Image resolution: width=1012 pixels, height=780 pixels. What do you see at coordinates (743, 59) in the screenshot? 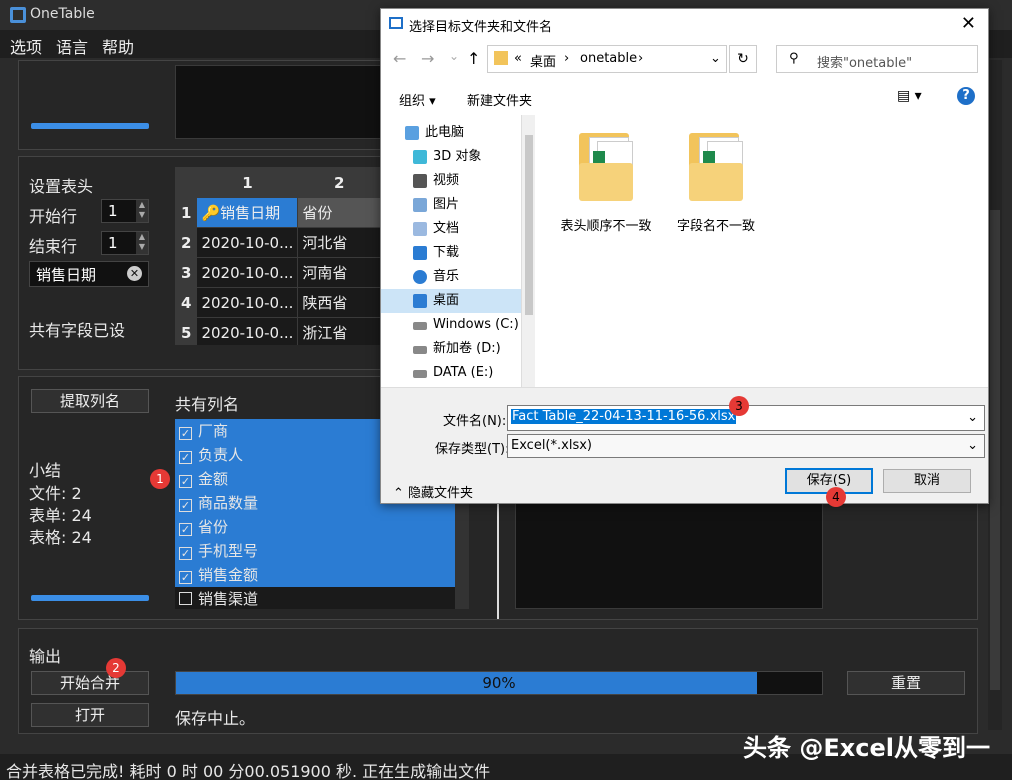
I see `refresh-icon: ↻` at bounding box center [743, 59].